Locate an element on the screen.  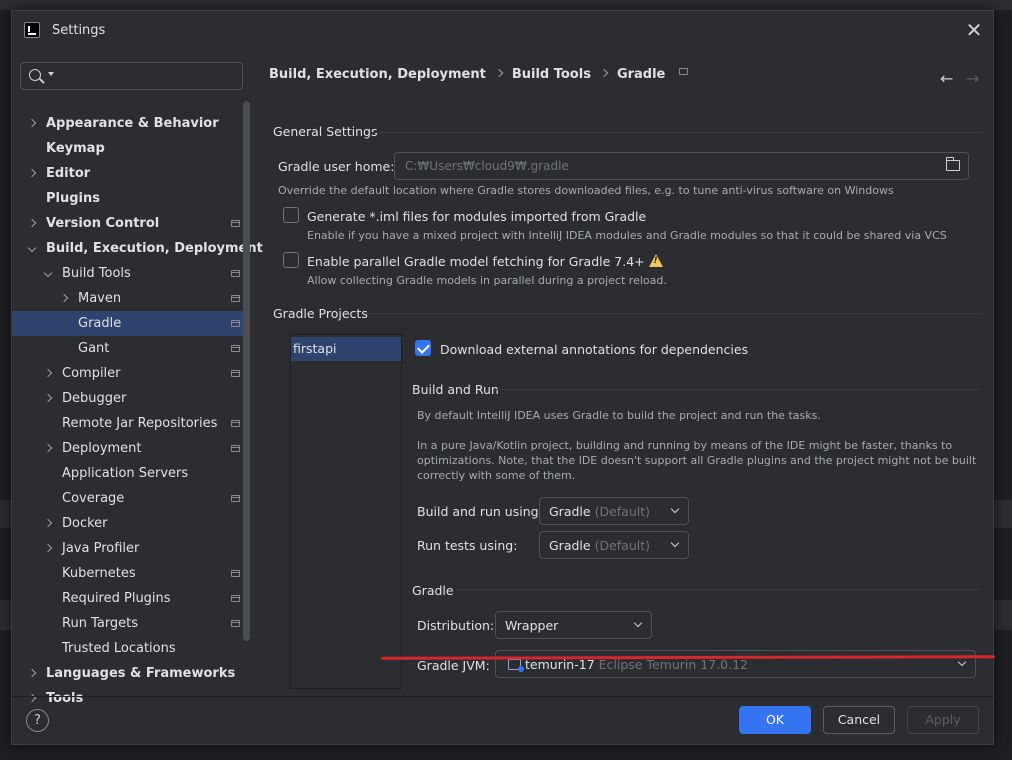
close-icon: ✕ is located at coordinates (974, 30).